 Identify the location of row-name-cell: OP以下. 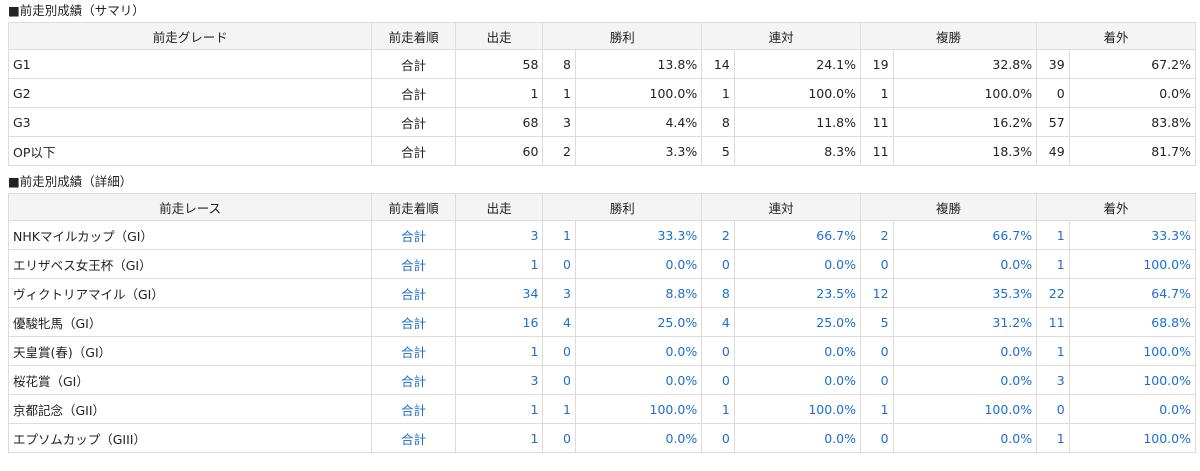
(190, 151).